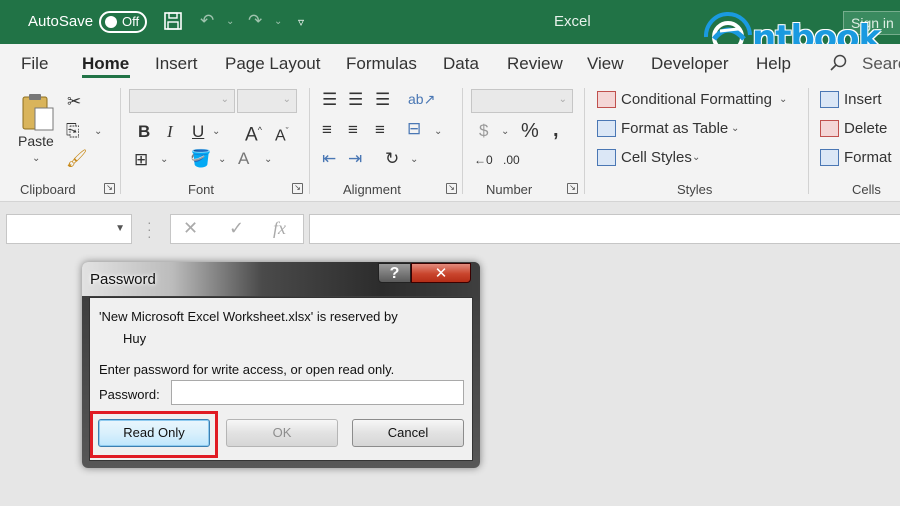 The width and height of the screenshot is (900, 506). What do you see at coordinates (381, 64) in the screenshot?
I see `tab-formulas: Formulas` at bounding box center [381, 64].